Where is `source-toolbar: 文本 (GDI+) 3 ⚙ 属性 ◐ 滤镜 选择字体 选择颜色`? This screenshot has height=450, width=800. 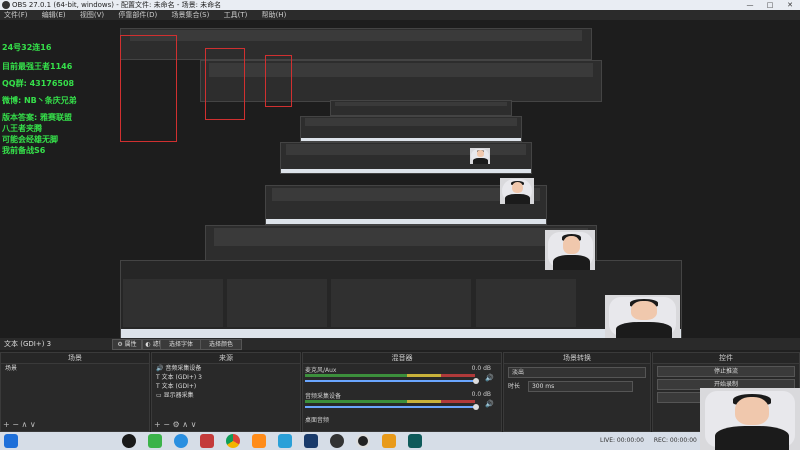
source-toolbar: 文本 (GDI+) 3 ⚙ 属性 ◐ 滤镜 选择字体 选择颜色 is located at coordinates (400, 344).